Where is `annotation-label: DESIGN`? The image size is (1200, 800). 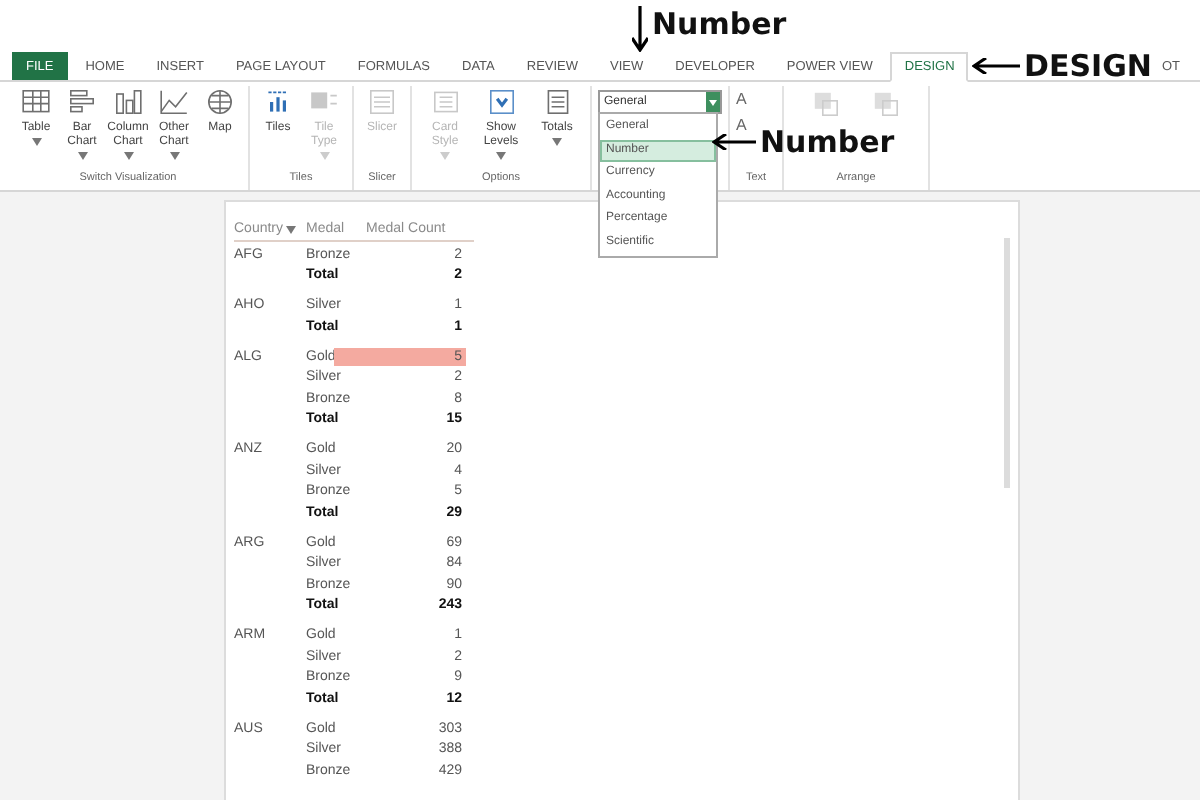
annotation-label: DESIGN is located at coordinates (1088, 66).